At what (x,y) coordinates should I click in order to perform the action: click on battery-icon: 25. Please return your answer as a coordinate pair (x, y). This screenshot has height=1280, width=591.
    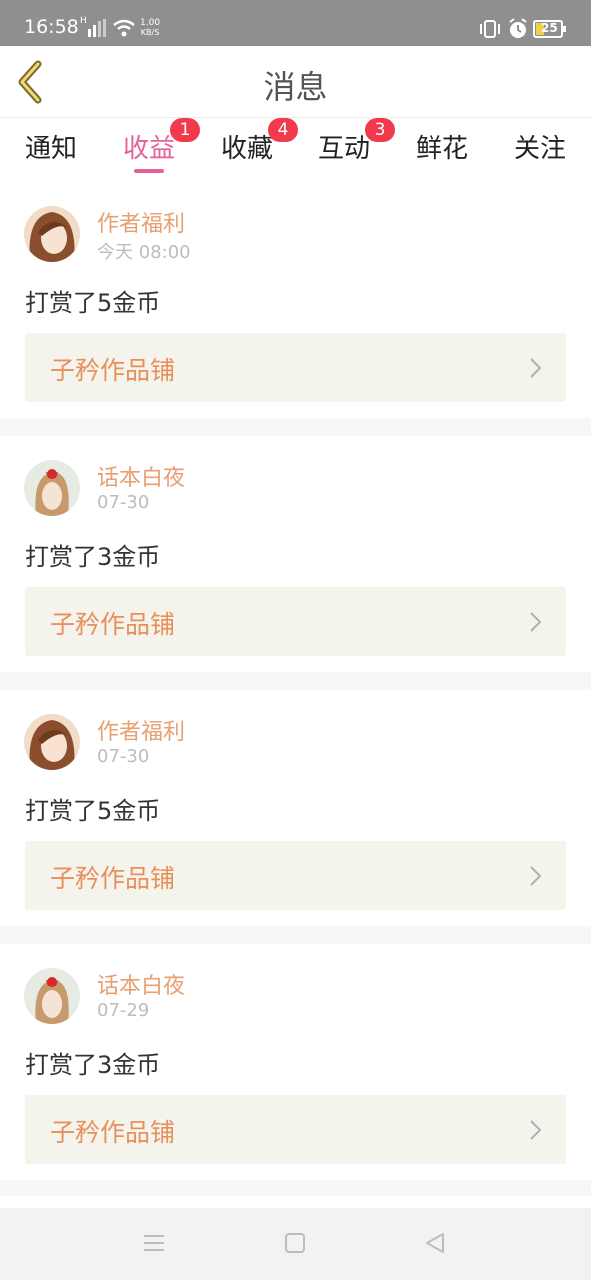
    Looking at the image, I should click on (549, 29).